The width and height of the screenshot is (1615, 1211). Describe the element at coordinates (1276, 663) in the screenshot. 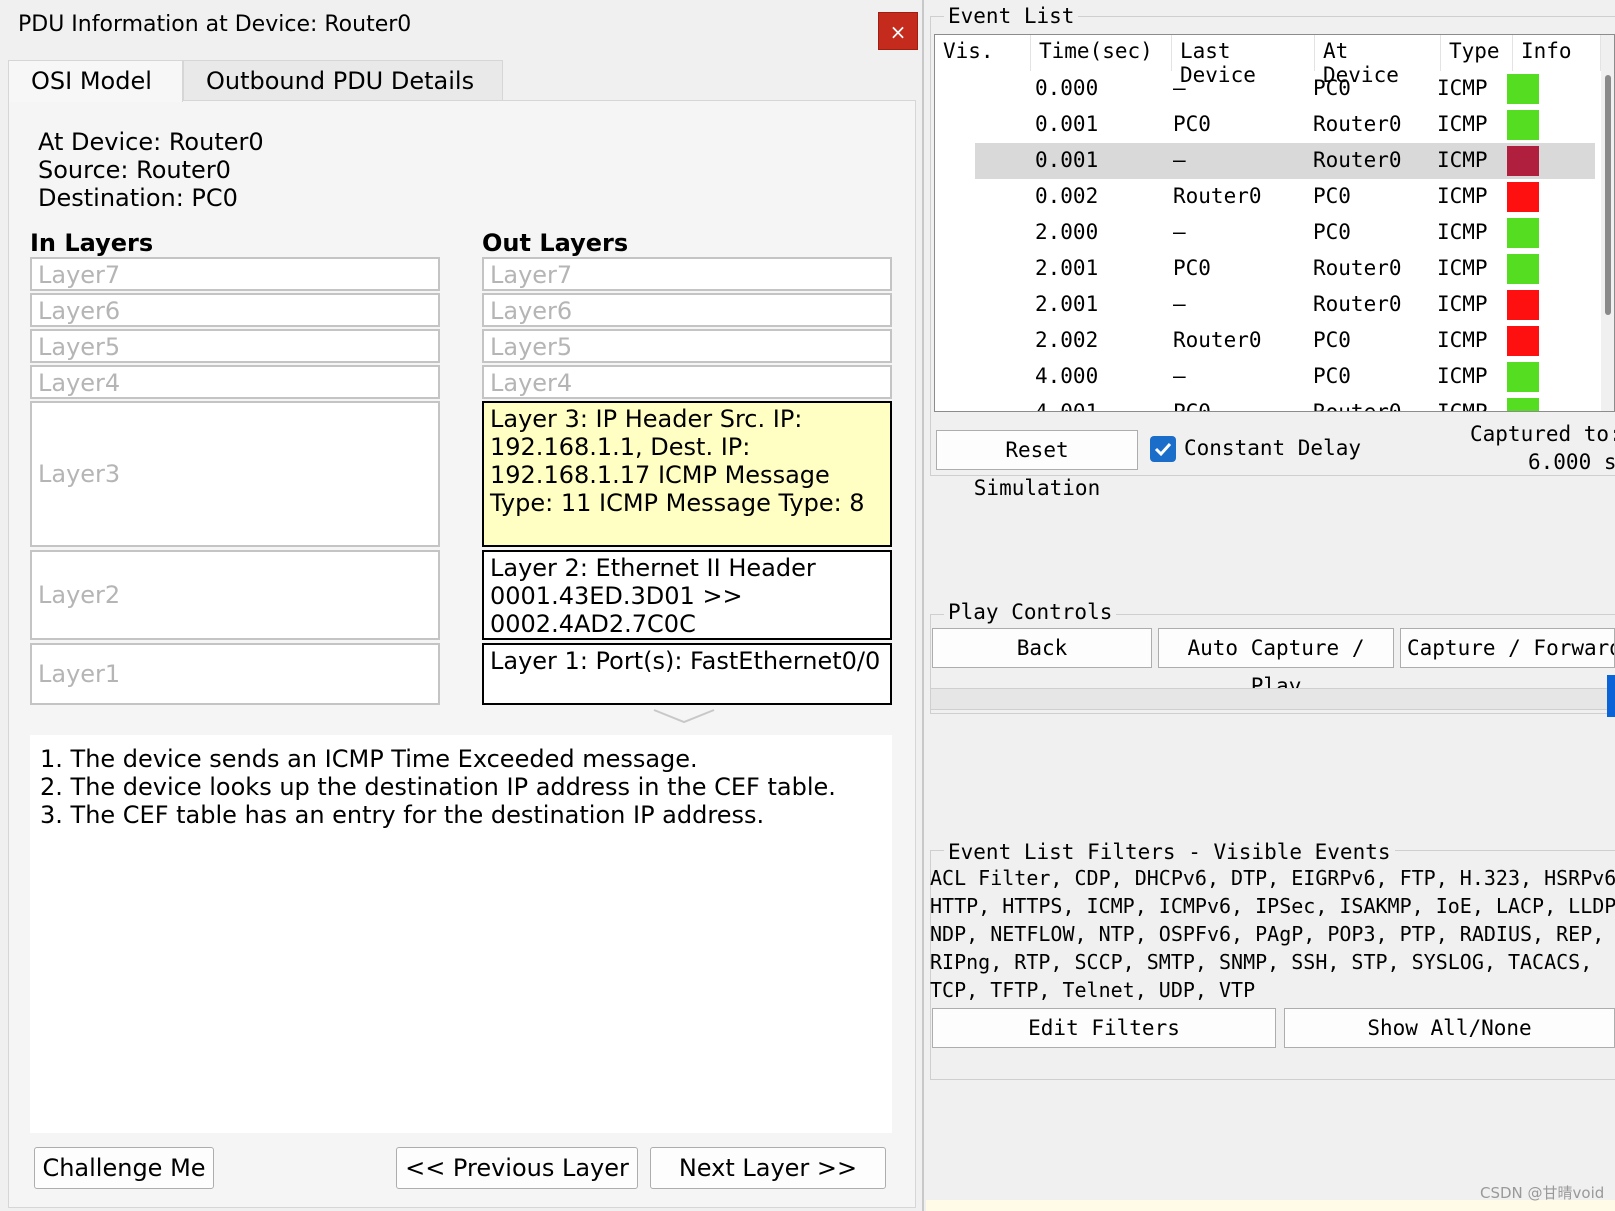

I see `auto-capture-play-button: Auto Capture / Play` at that location.